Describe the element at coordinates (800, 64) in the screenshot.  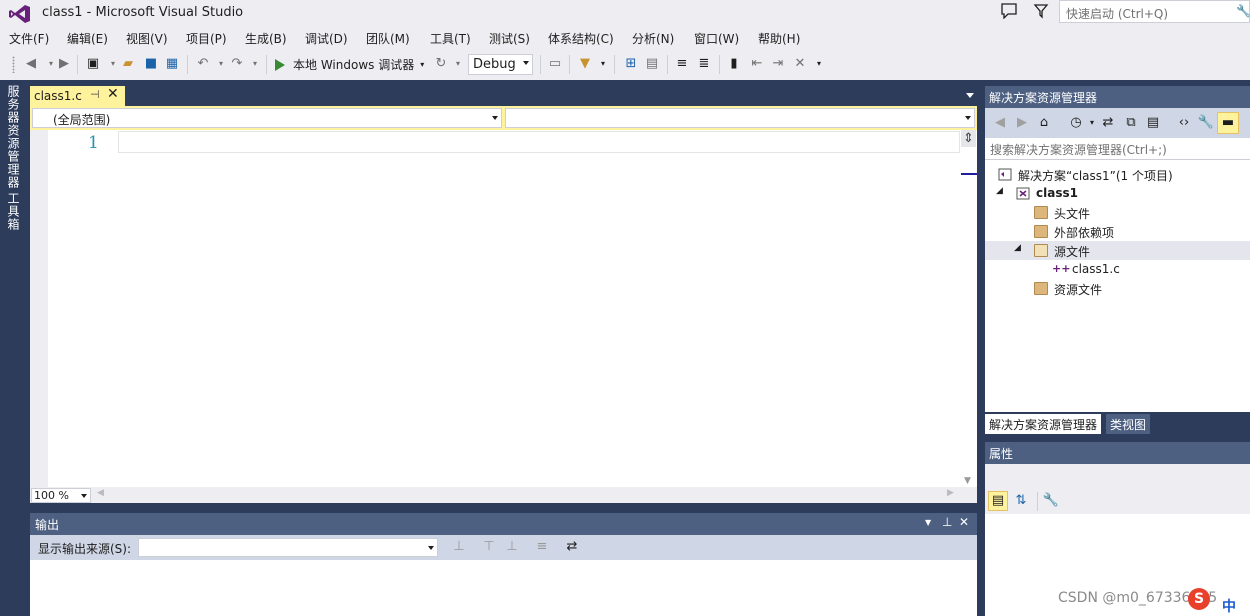
I see `clear-bookmarks-icon: ✕` at that location.